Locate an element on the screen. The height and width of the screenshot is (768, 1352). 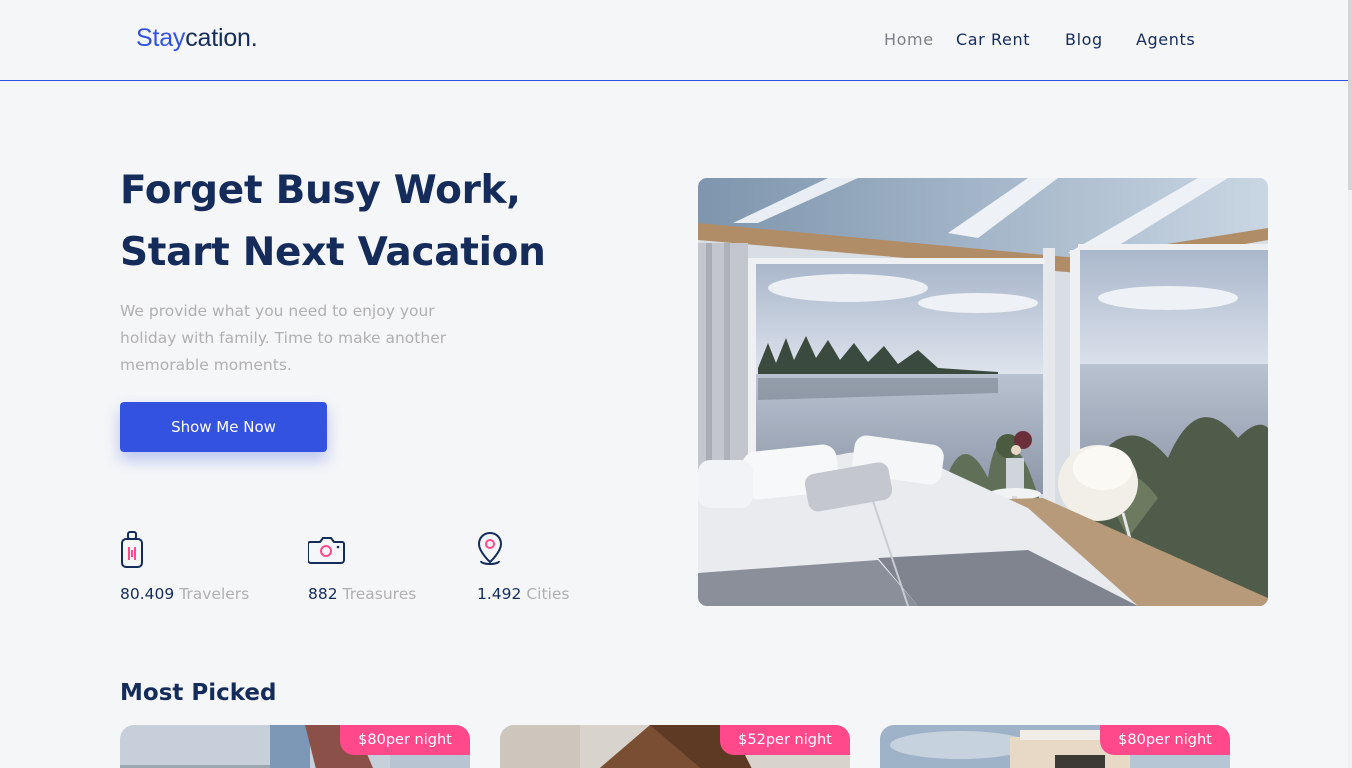
site-header: Staycation. Home Car Rent Blog Agents is located at coordinates (674, 40).